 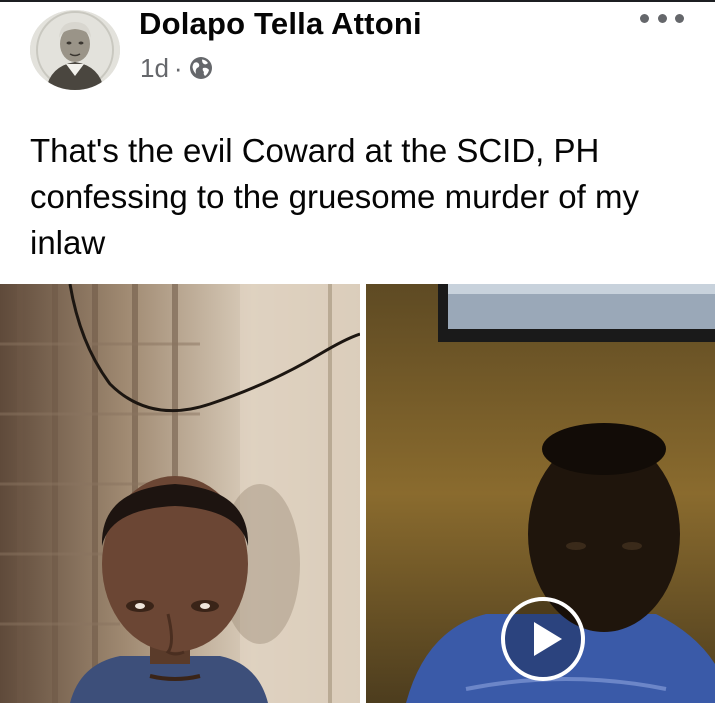 What do you see at coordinates (357, 1) in the screenshot?
I see `top-divider` at bounding box center [357, 1].